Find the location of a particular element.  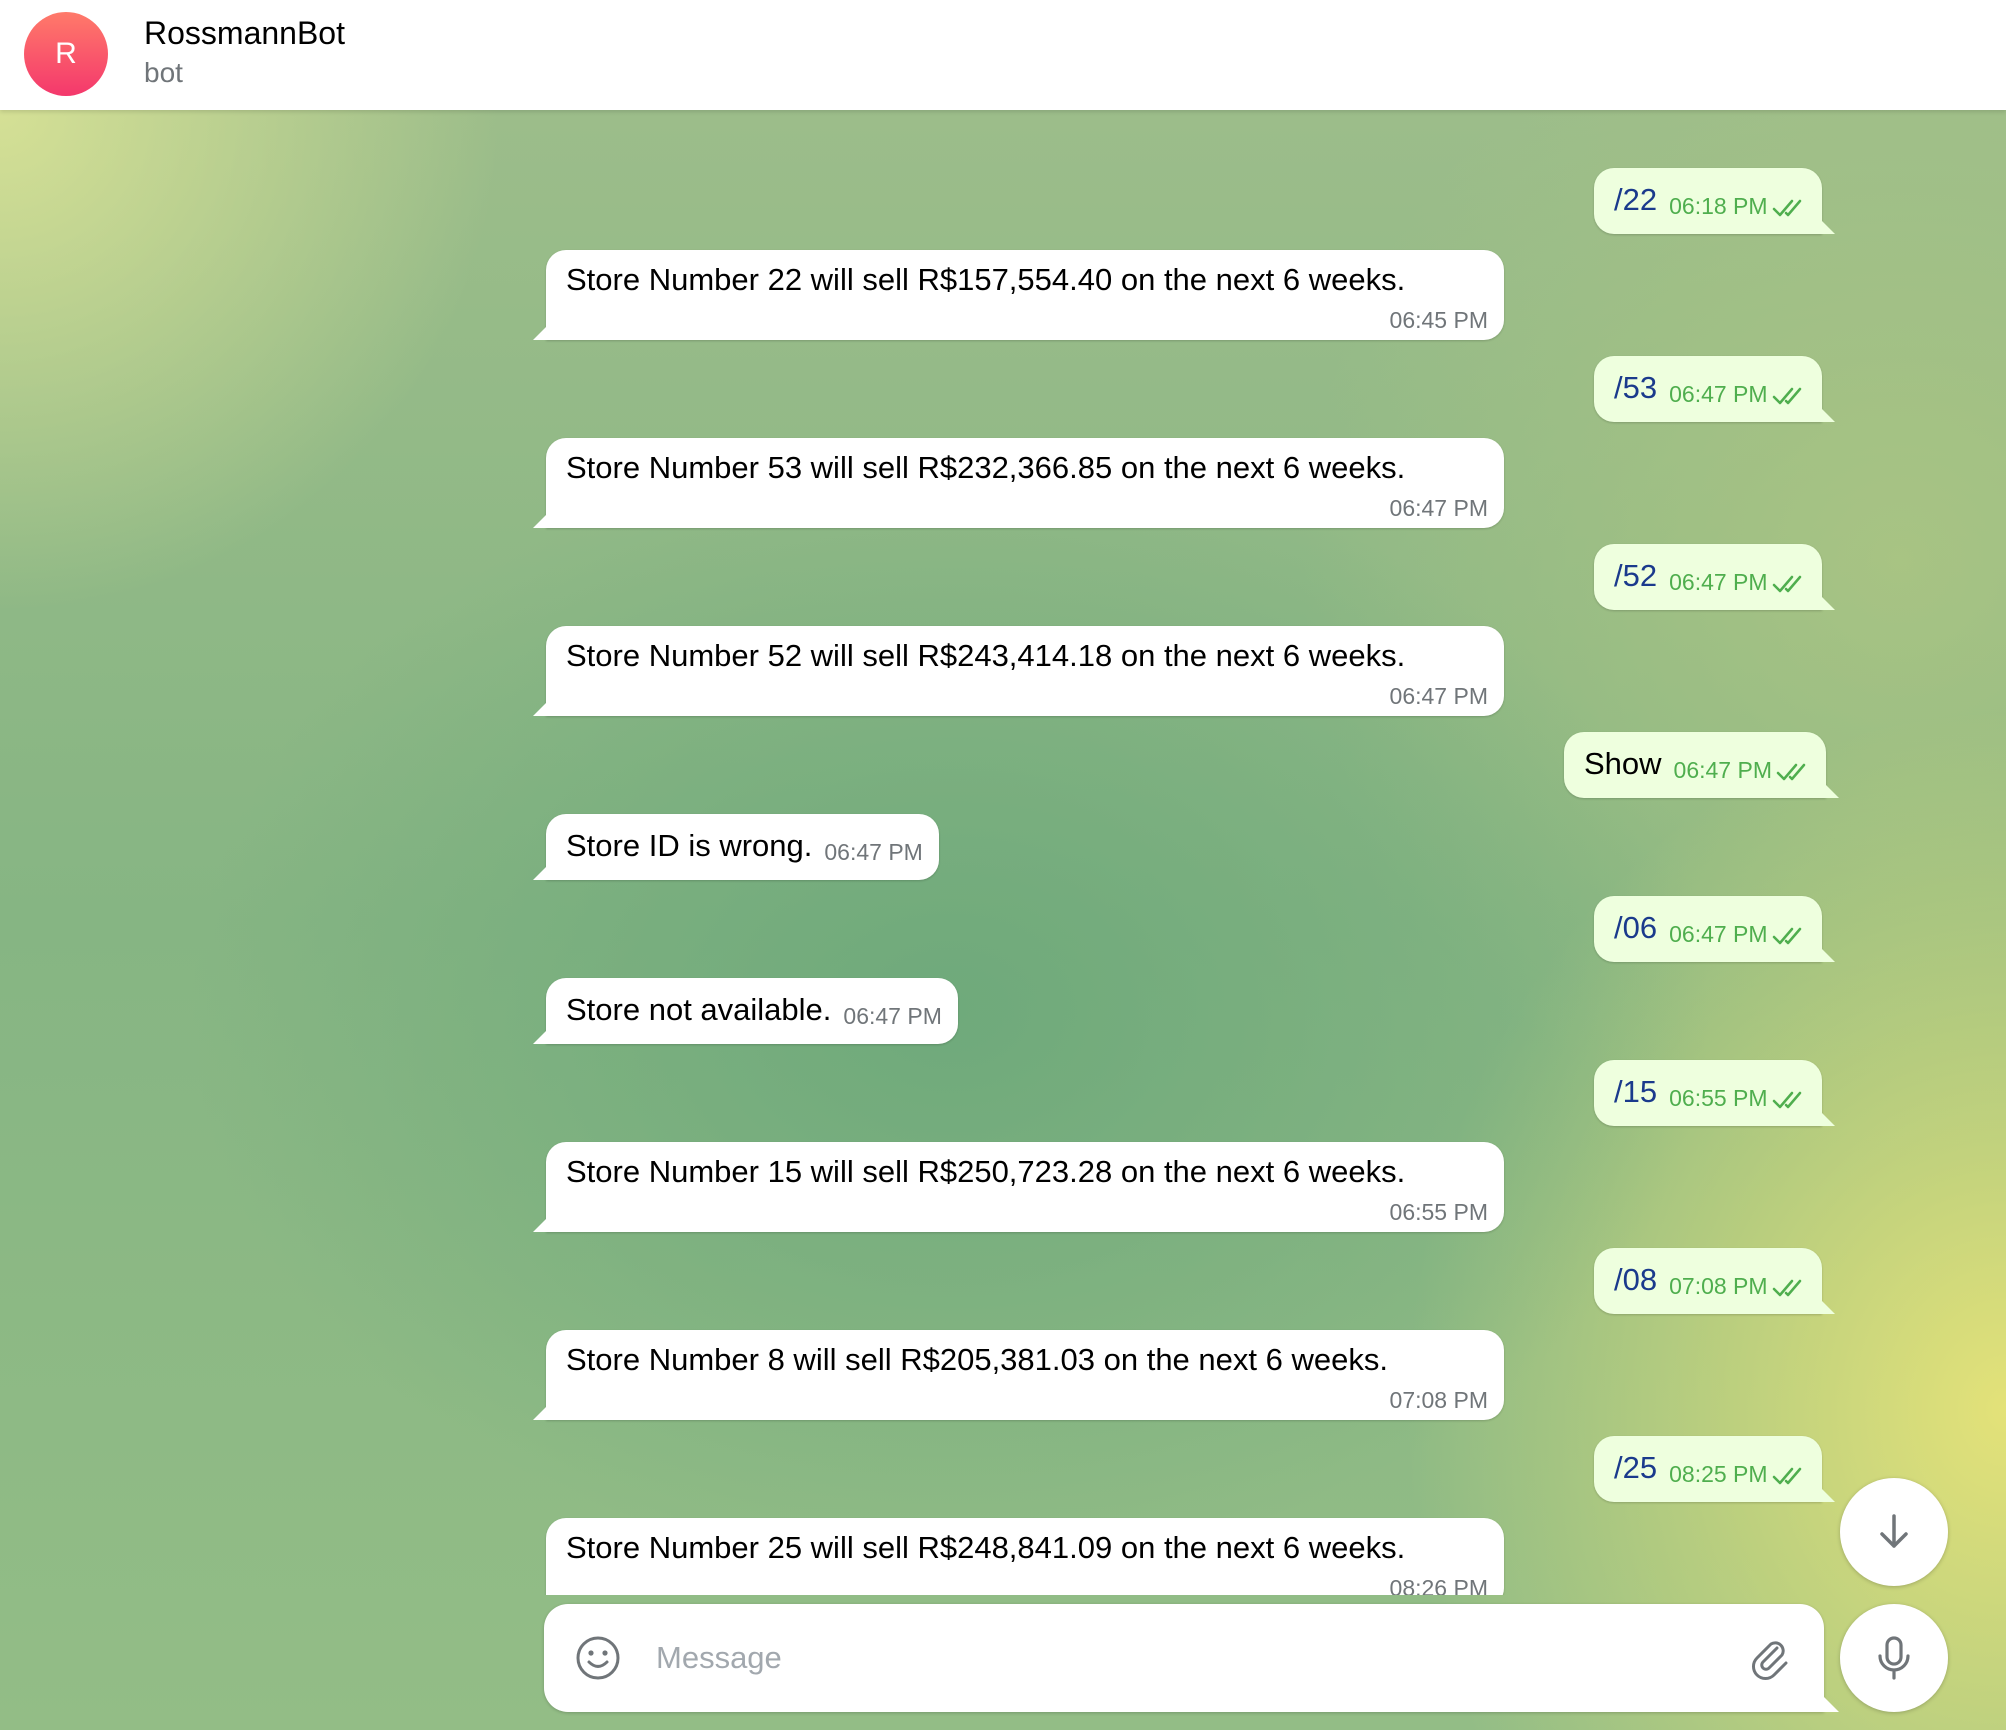

paperclip-icon is located at coordinates (1770, 1660).